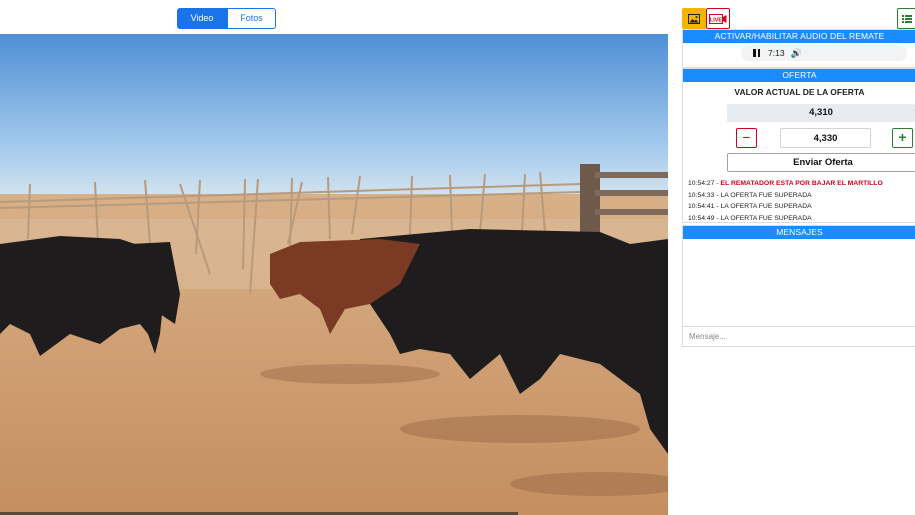  What do you see at coordinates (704, 195) in the screenshot?
I see `log-time: 10:54:33 -` at bounding box center [704, 195].